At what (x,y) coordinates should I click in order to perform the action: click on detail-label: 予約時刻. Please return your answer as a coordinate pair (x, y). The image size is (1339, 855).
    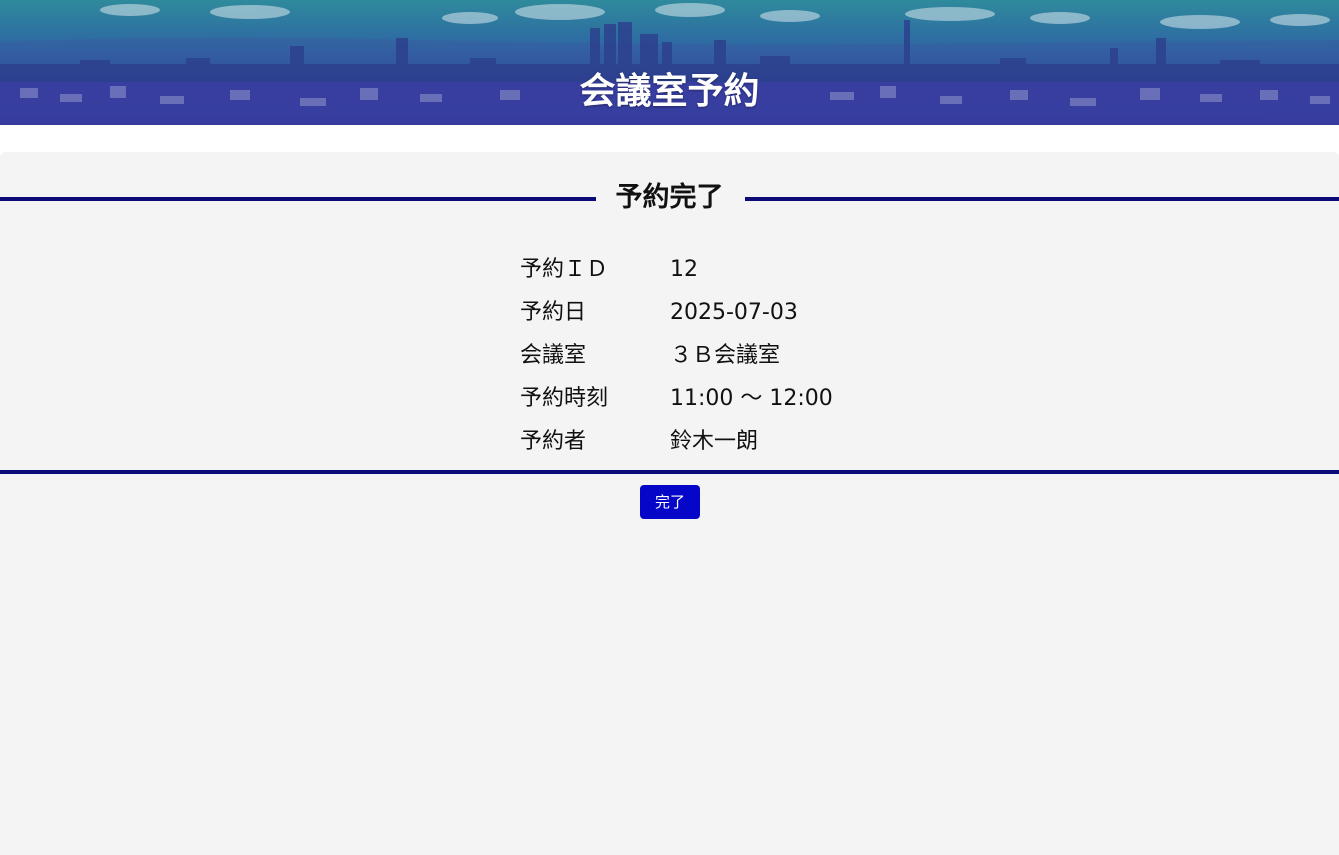
    Looking at the image, I should click on (564, 398).